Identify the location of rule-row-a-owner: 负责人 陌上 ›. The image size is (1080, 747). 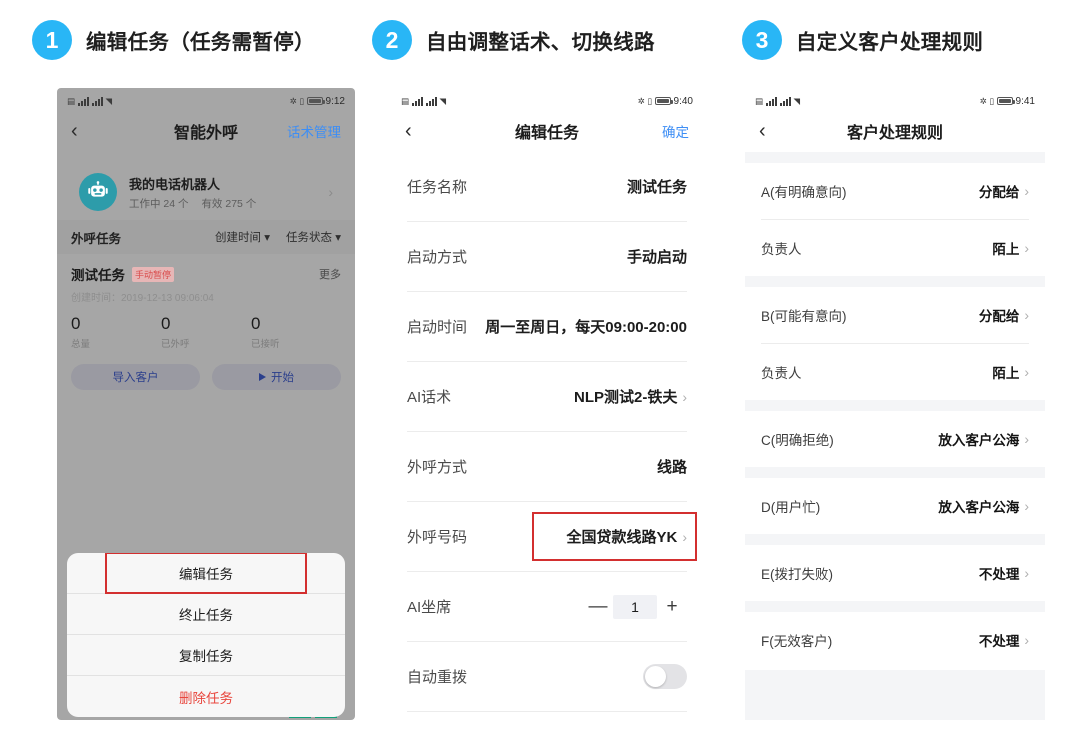
(895, 248).